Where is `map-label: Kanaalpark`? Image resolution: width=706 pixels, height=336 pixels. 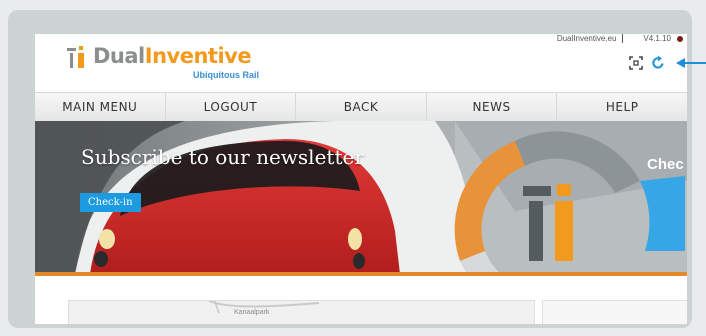
map-label: Kanaalpark is located at coordinates (252, 312).